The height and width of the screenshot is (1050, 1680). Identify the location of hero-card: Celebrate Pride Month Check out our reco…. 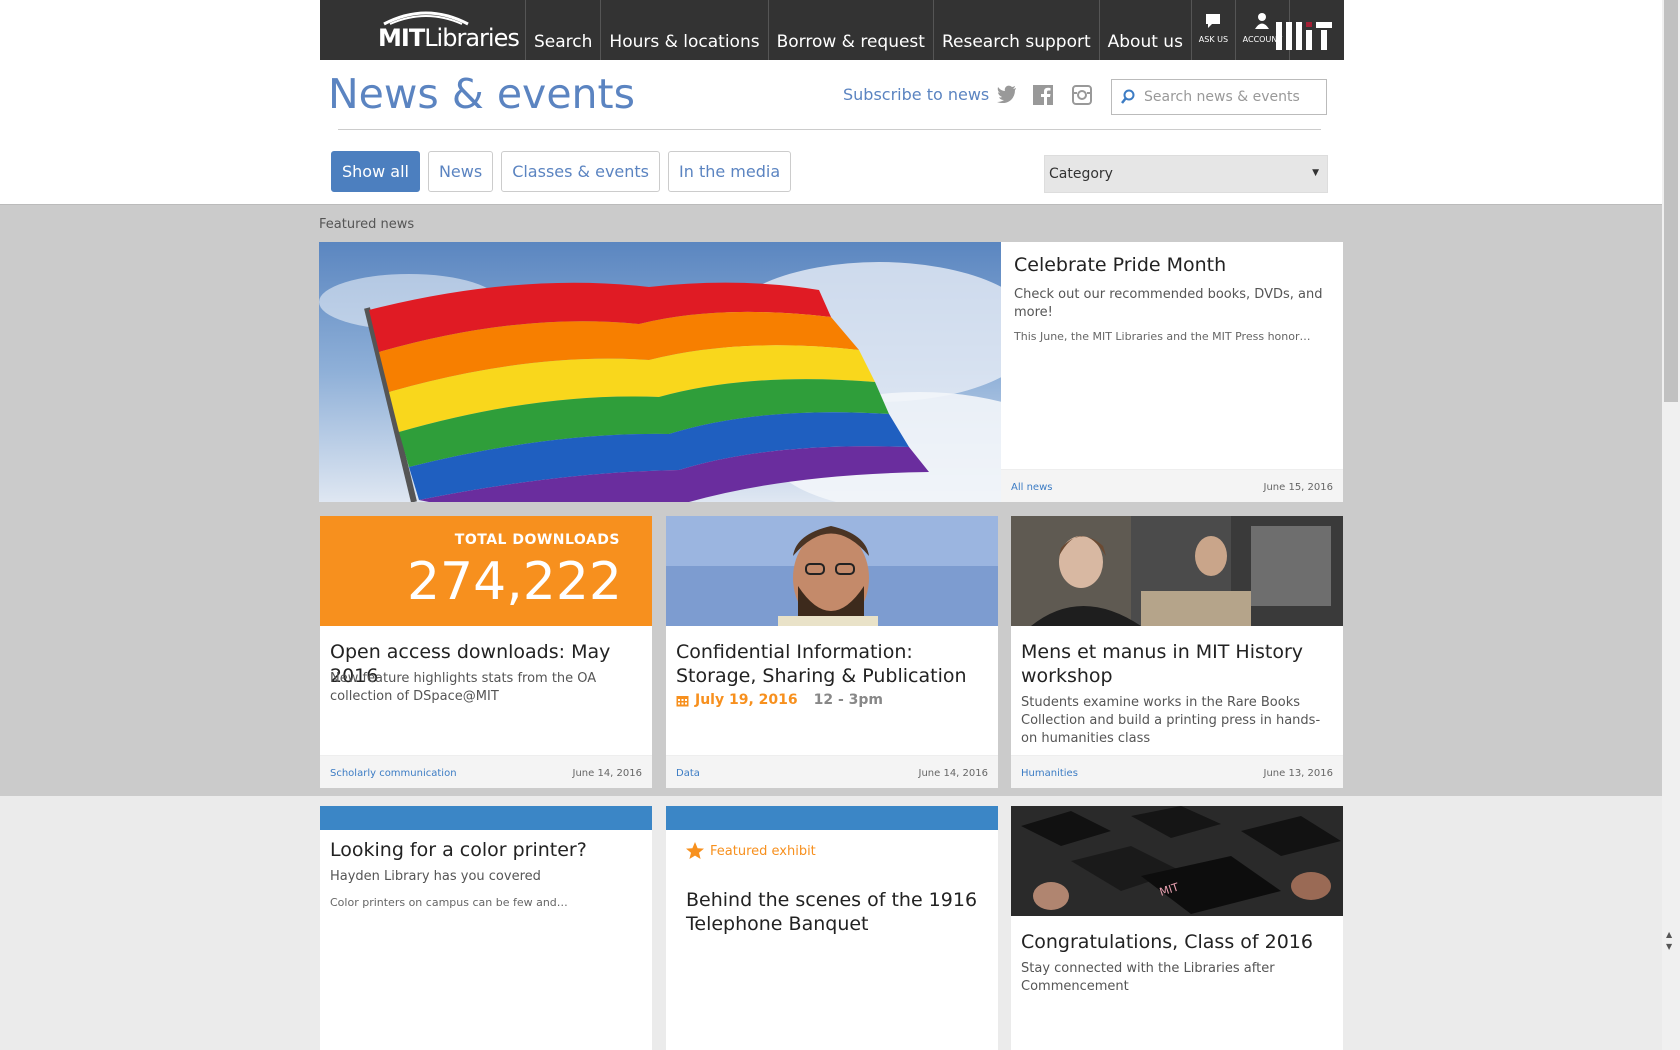
(1172, 372).